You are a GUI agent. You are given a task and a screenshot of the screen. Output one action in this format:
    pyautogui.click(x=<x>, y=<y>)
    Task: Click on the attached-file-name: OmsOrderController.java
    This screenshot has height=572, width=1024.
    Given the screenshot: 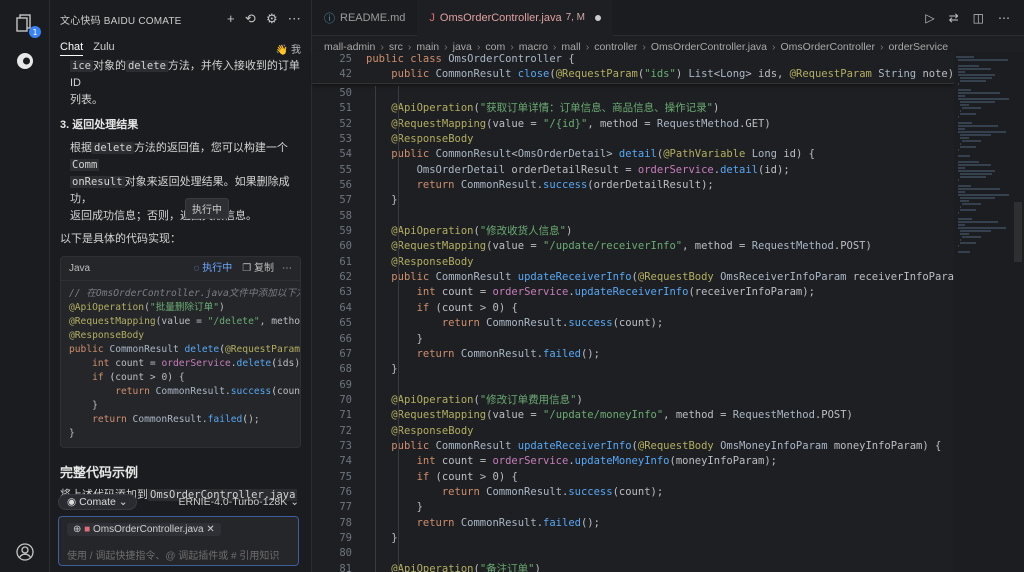 What is the action you would take?
    pyautogui.click(x=148, y=529)
    